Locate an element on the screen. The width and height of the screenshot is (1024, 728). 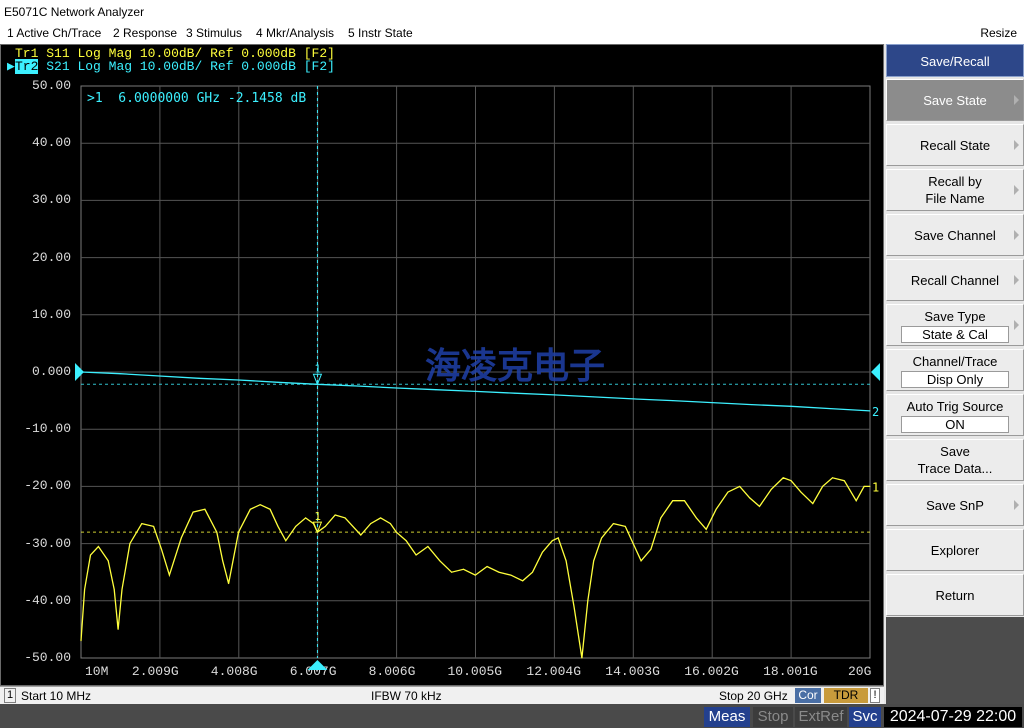
save-state-label: Save State is located at coordinates (955, 100).